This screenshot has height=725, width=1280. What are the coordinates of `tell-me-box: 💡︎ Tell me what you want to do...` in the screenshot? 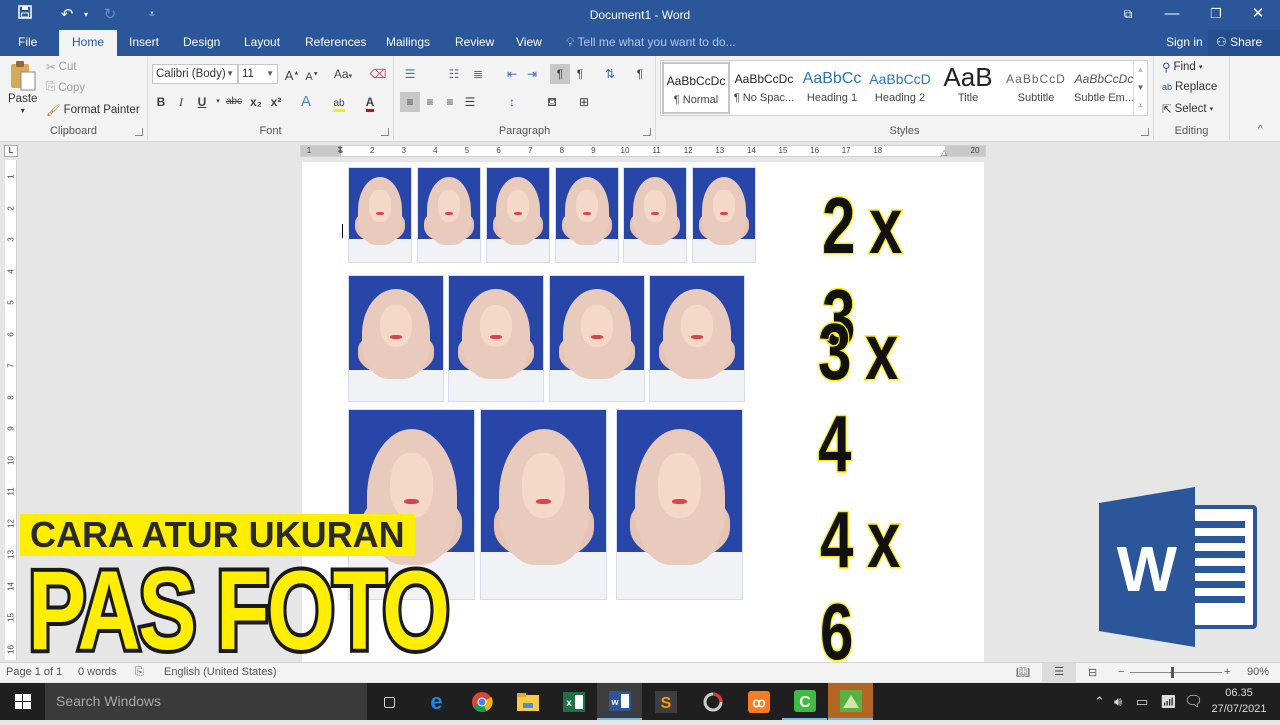 It's located at (651, 42).